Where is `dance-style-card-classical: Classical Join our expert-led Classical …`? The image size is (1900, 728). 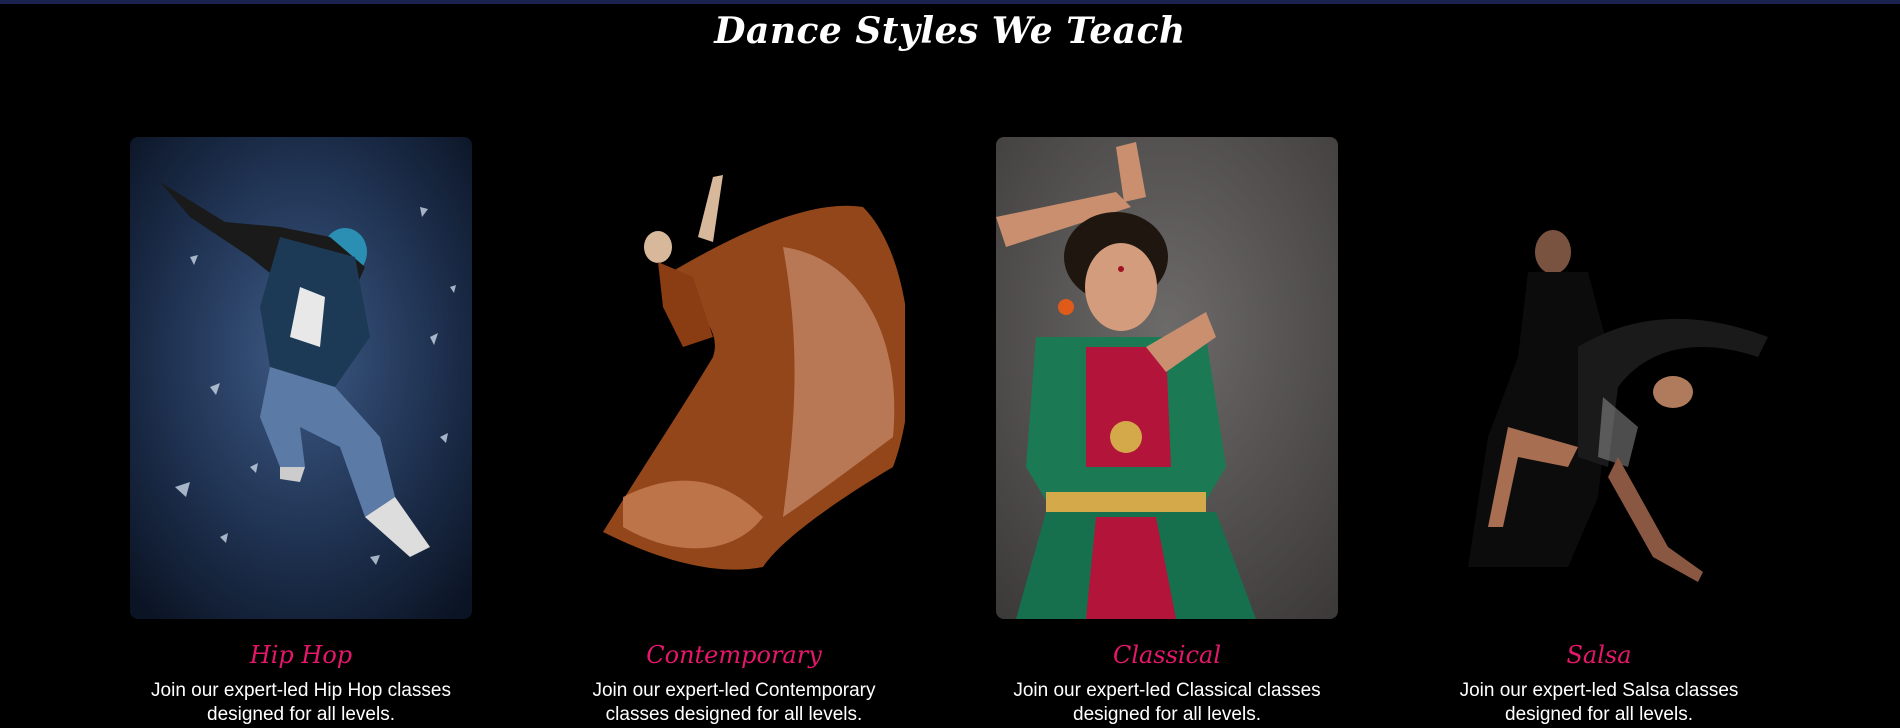 dance-style-card-classical: Classical Join our expert-led Classical … is located at coordinates (1167, 432).